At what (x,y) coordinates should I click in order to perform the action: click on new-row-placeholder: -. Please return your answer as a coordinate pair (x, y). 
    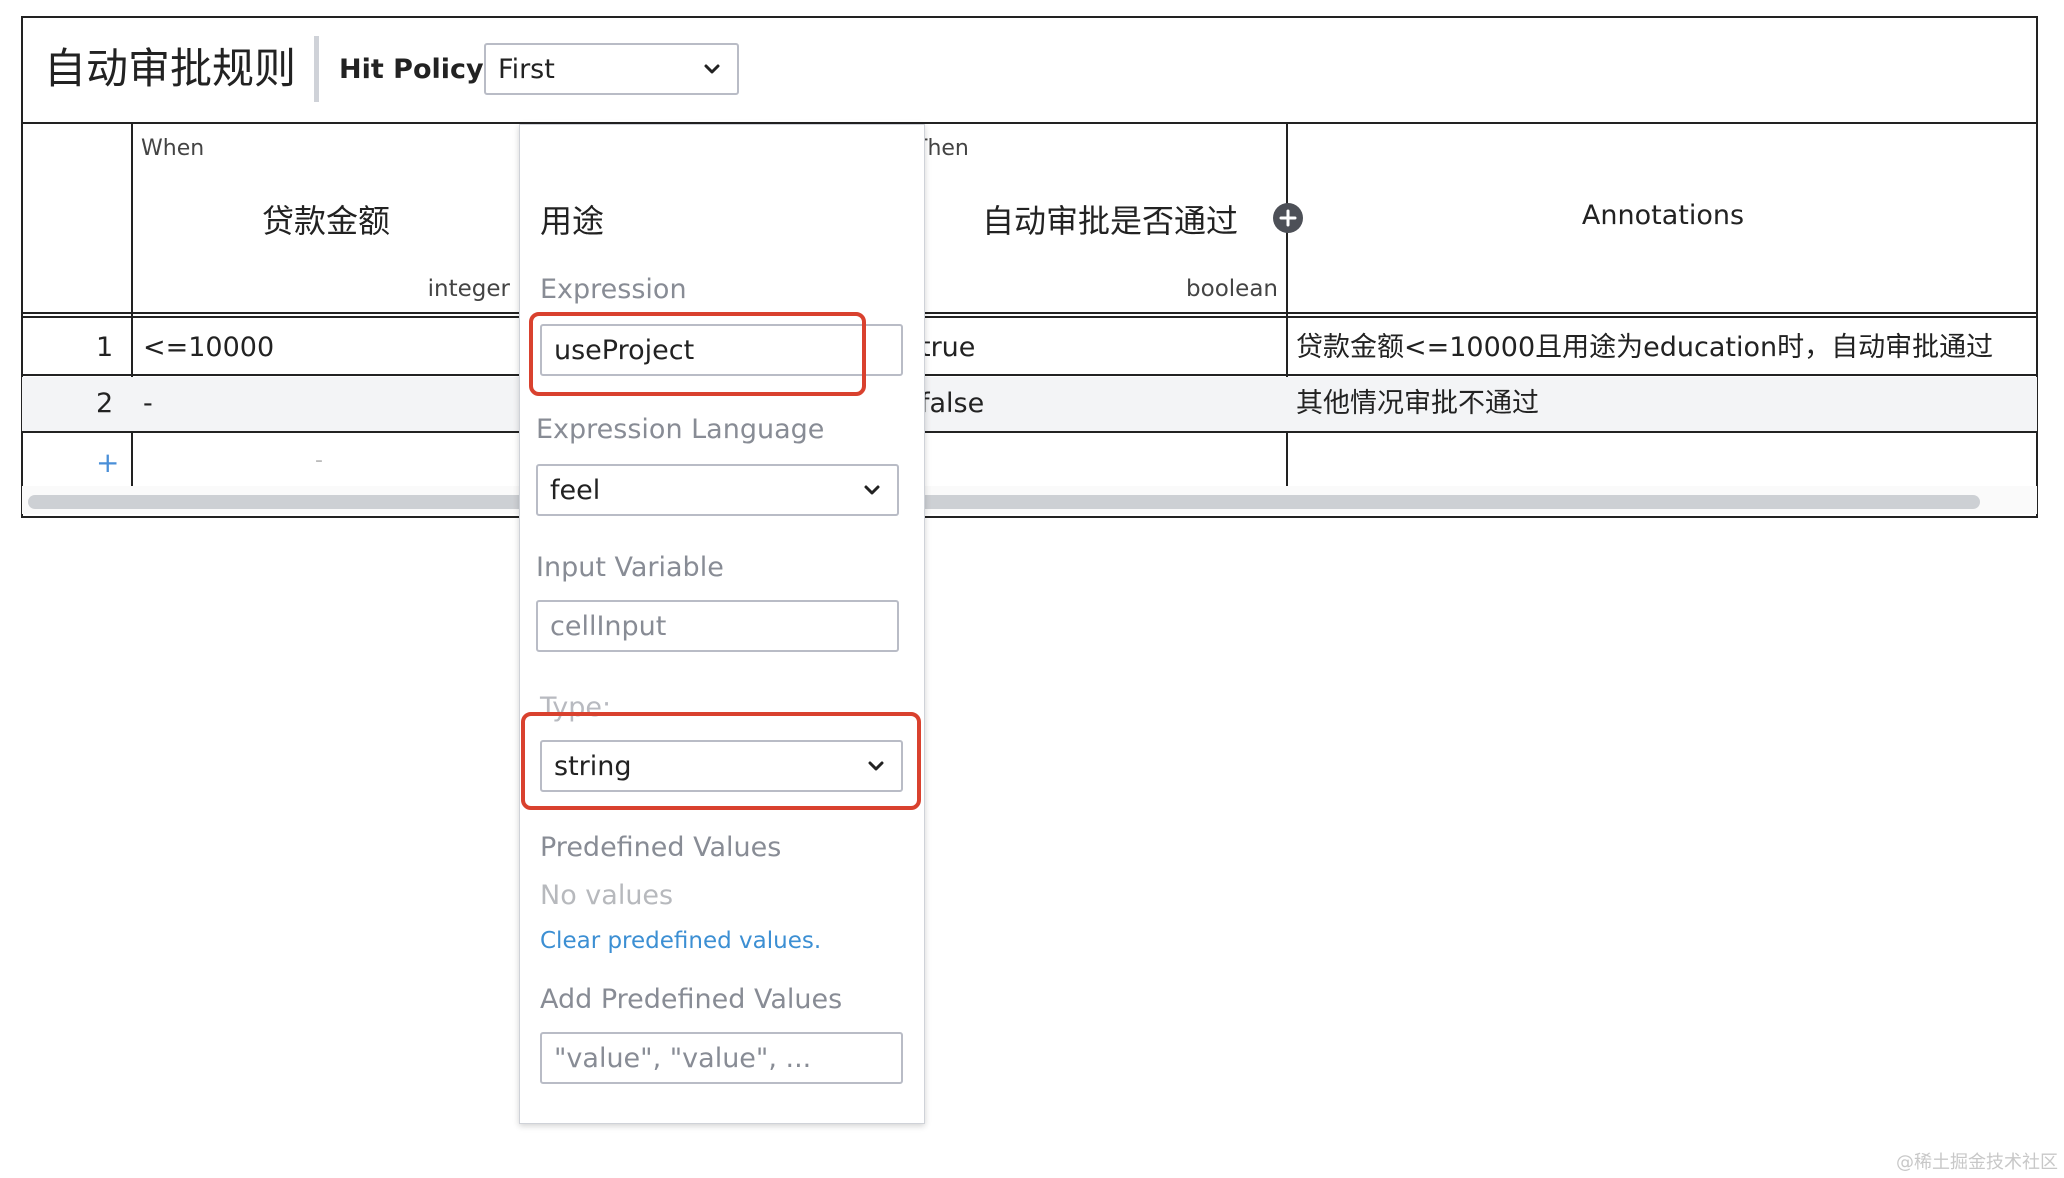
    Looking at the image, I should click on (319, 460).